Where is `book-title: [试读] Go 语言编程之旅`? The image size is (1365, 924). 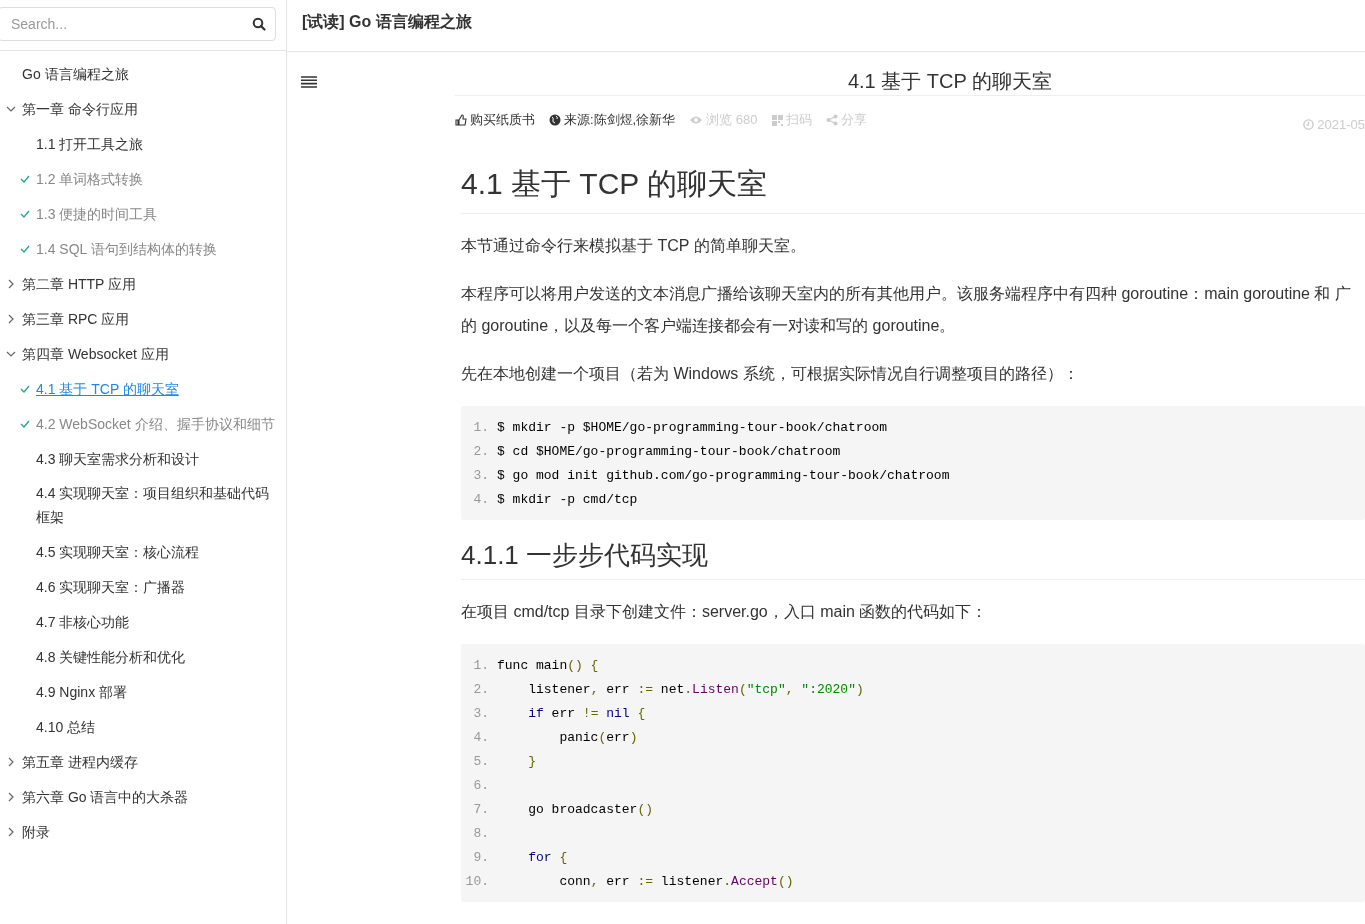 book-title: [试读] Go 语言编程之旅 is located at coordinates (387, 22).